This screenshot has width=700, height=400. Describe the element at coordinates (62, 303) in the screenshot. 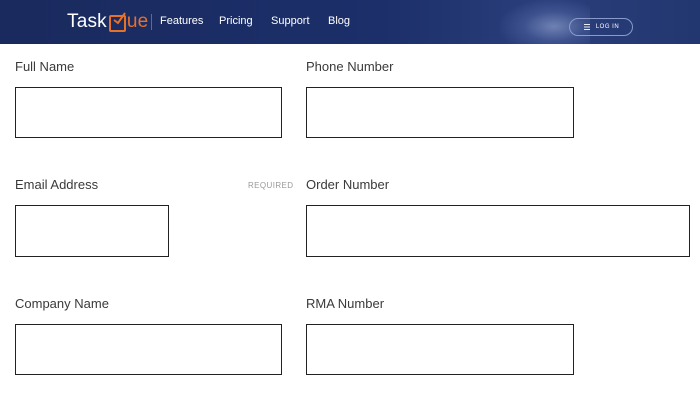

I see `company-name-label: Company Name` at that location.